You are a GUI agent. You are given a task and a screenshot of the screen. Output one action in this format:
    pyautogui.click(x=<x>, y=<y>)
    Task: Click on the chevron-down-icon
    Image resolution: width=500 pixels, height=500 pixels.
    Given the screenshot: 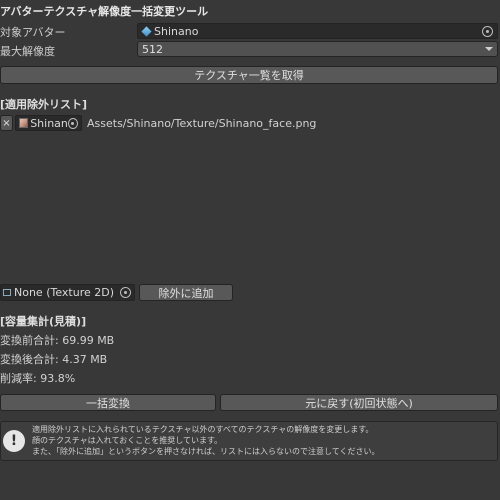 What is the action you would take?
    pyautogui.click(x=489, y=49)
    